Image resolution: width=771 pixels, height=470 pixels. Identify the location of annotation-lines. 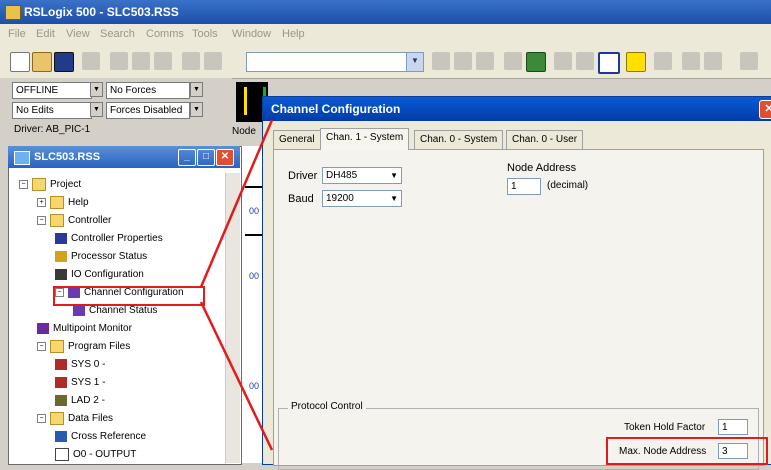
(236, 285).